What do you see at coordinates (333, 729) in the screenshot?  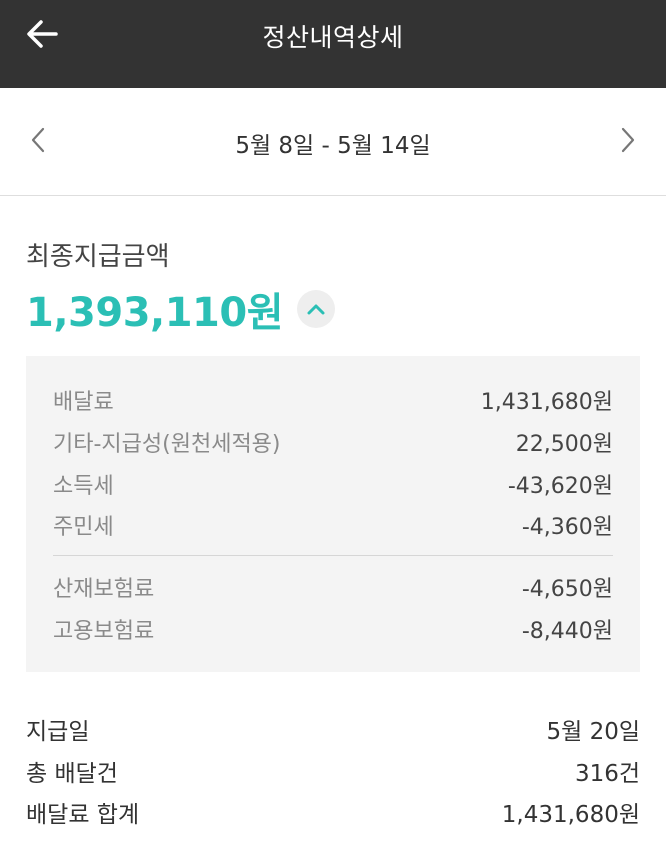 I see `summary-row-payment-date: 지급일 5월 20일` at bounding box center [333, 729].